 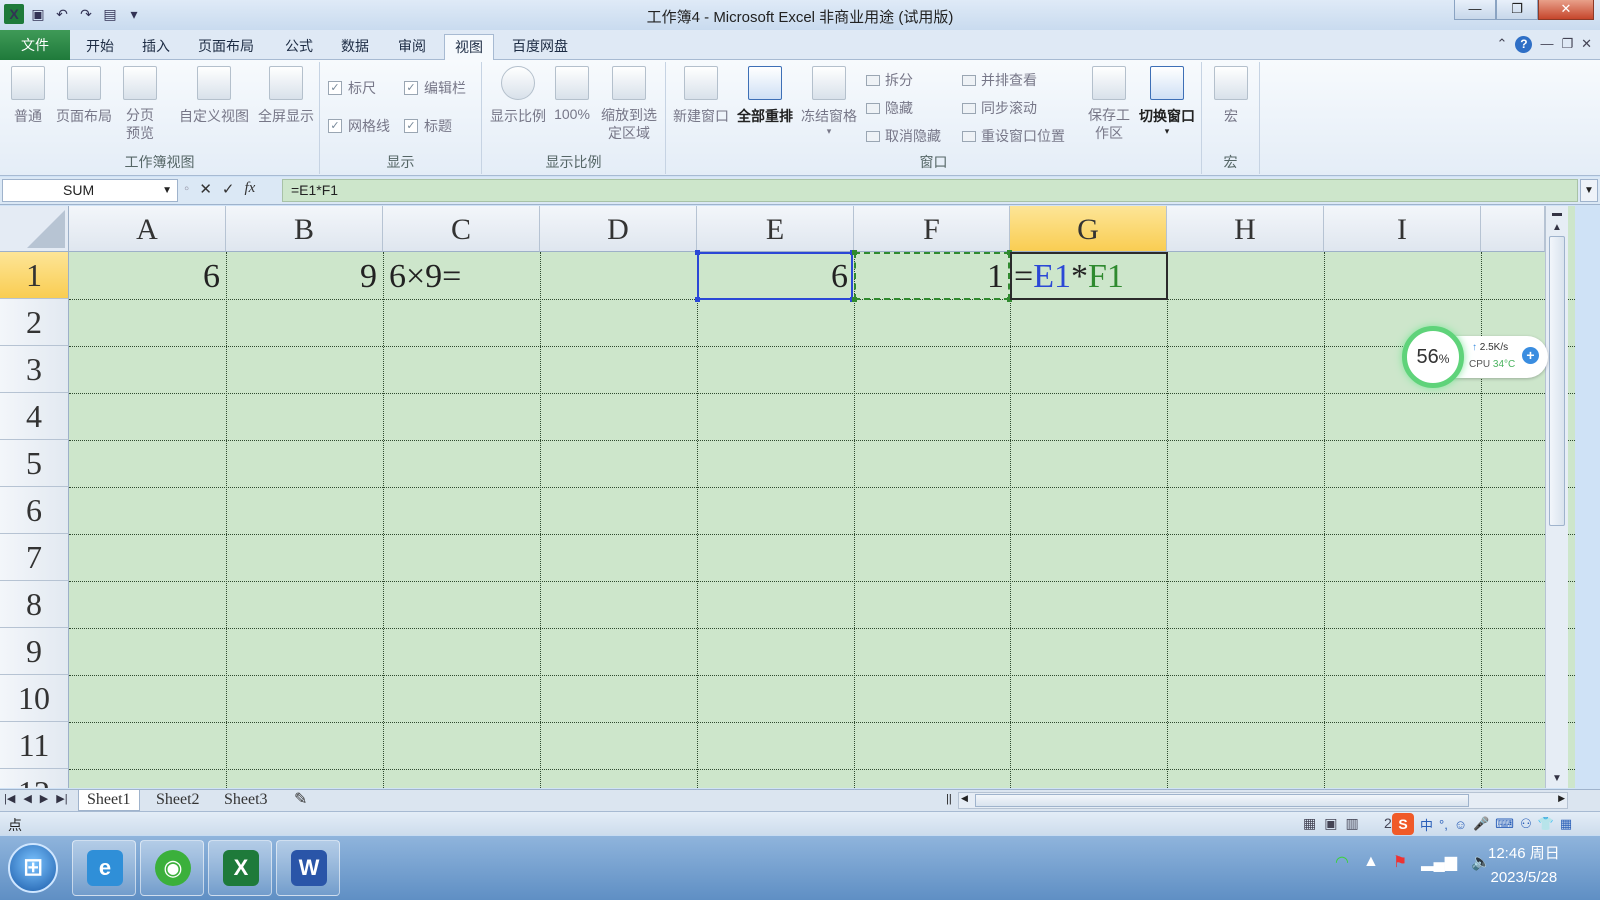 I want to click on split-box-icon: ▬, so click(x=1557, y=213).